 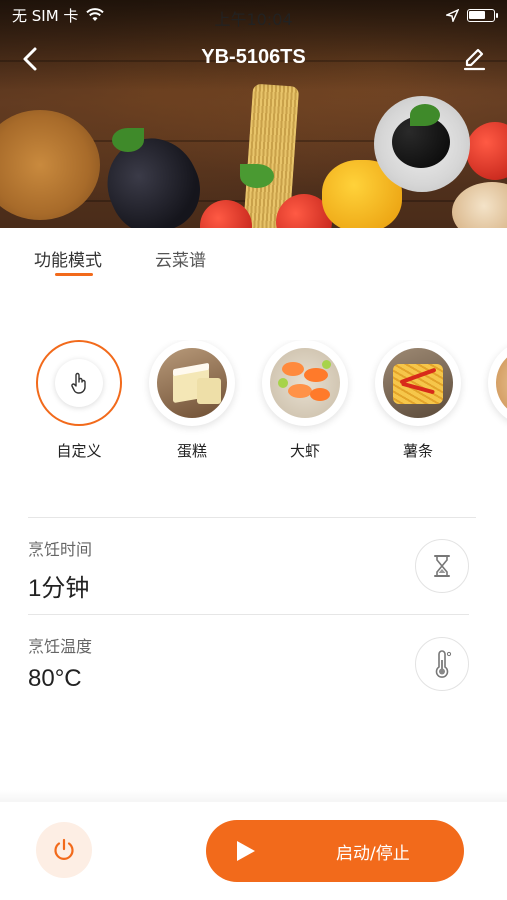 What do you see at coordinates (68, 258) in the screenshot?
I see `tab-function-mode: 功能模式` at bounding box center [68, 258].